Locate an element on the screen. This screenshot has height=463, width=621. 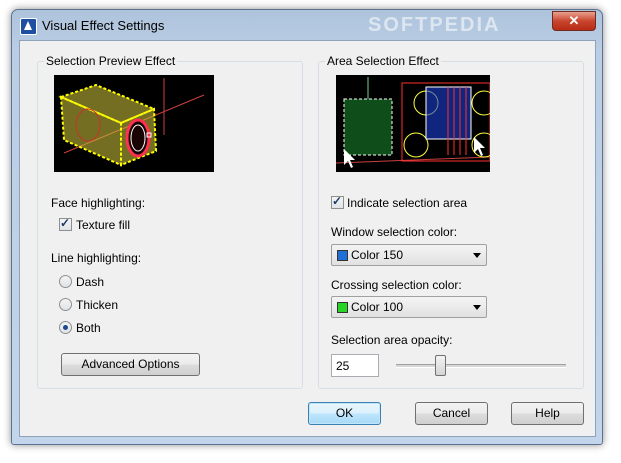
area-selection-preview-image is located at coordinates (416, 123).